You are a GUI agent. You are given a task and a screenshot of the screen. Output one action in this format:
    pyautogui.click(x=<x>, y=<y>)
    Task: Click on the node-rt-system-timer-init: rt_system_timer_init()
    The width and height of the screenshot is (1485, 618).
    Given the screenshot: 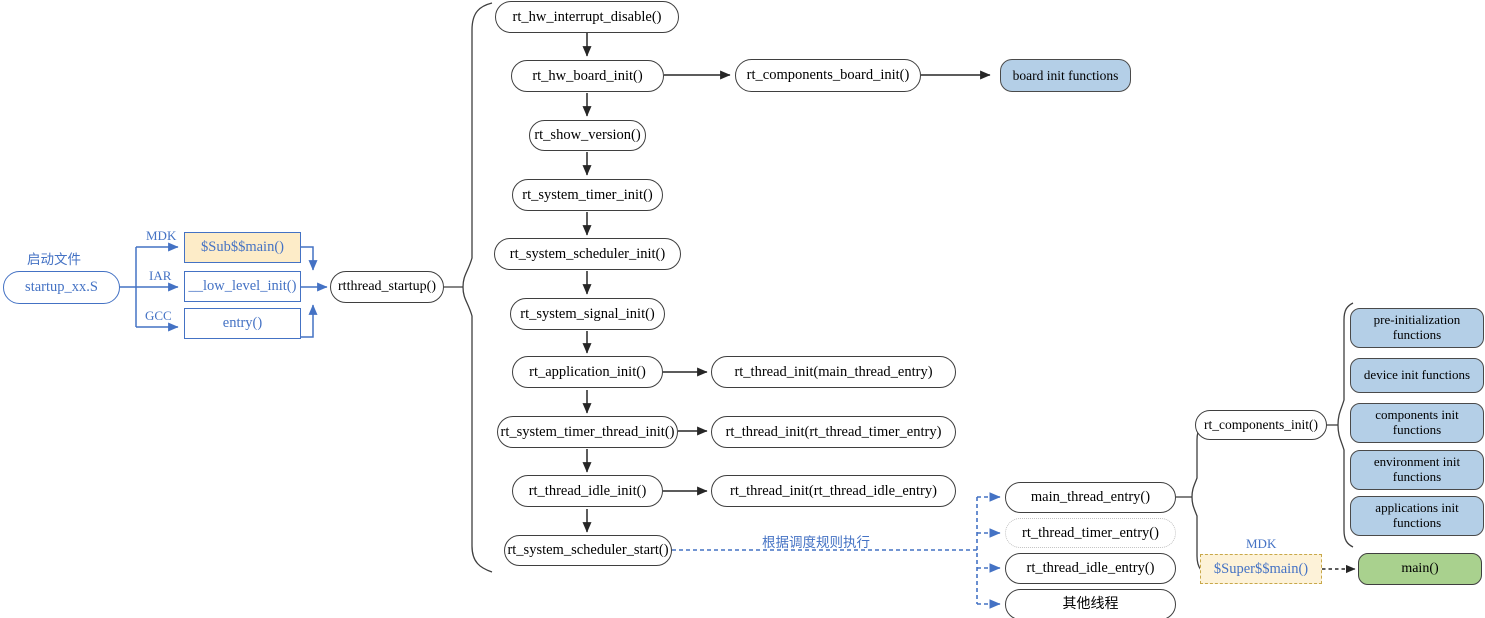 What is the action you would take?
    pyautogui.click(x=587, y=195)
    